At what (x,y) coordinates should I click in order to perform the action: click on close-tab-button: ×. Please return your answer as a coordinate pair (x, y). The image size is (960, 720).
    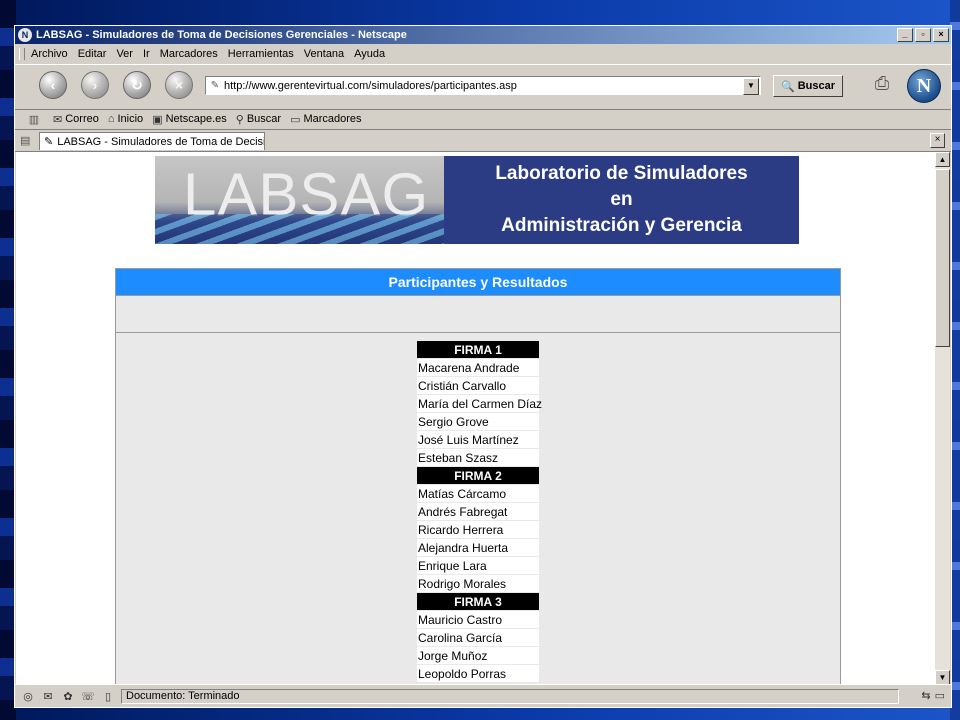
    Looking at the image, I should click on (937, 140).